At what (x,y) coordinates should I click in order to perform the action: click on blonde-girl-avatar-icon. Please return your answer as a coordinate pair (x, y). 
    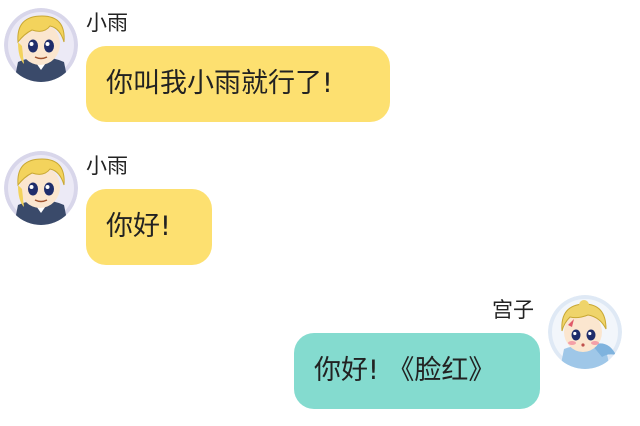
    Looking at the image, I should click on (585, 332).